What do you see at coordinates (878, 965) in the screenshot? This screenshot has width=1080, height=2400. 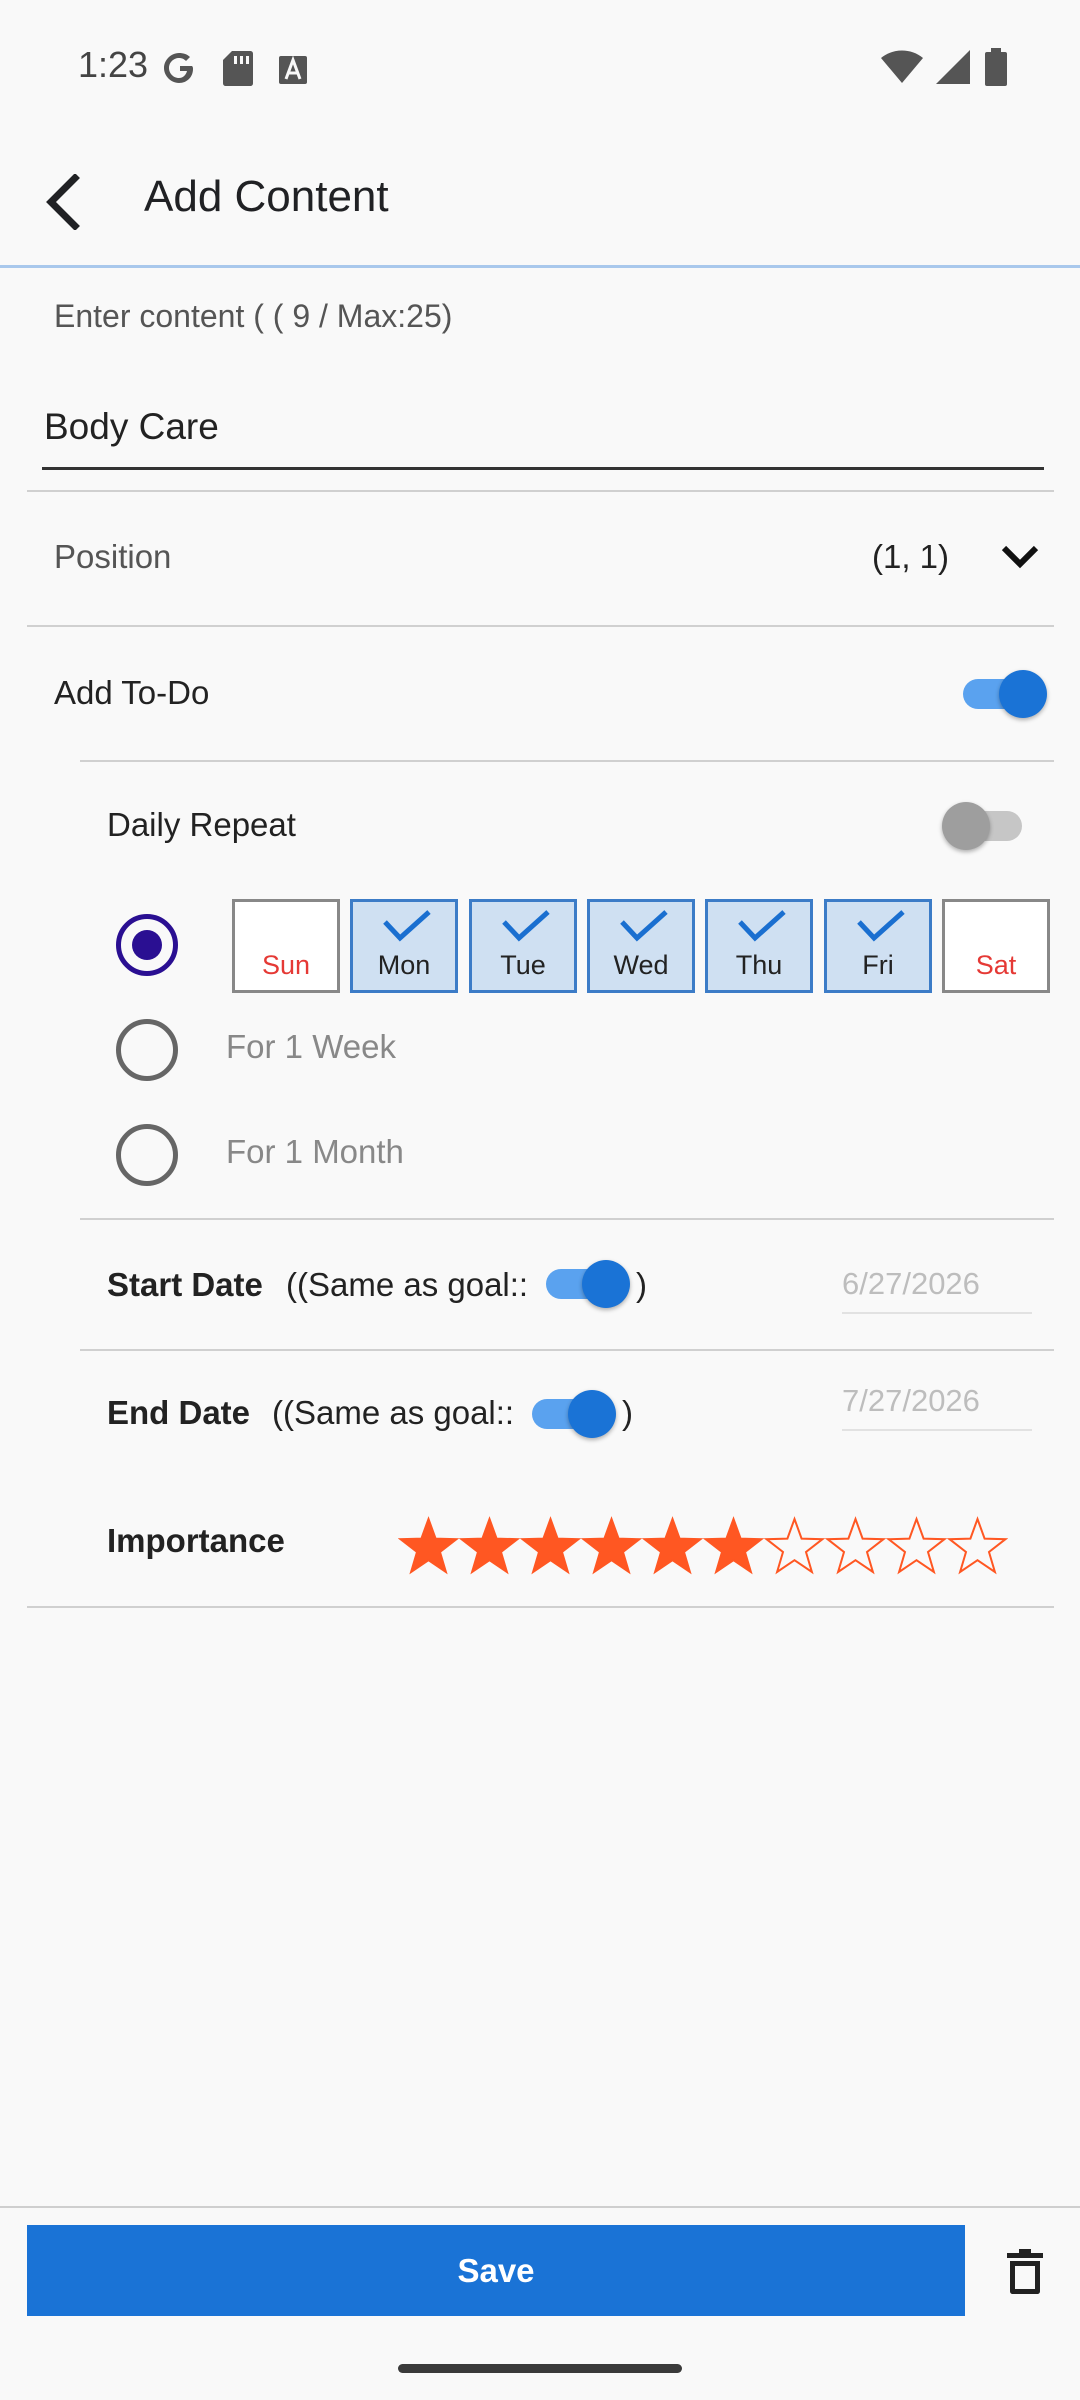 I see `day-label: Fri` at bounding box center [878, 965].